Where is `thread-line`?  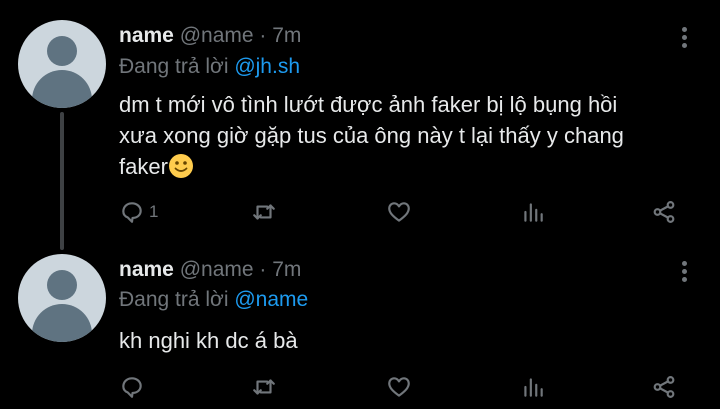
thread-line is located at coordinates (62, 181).